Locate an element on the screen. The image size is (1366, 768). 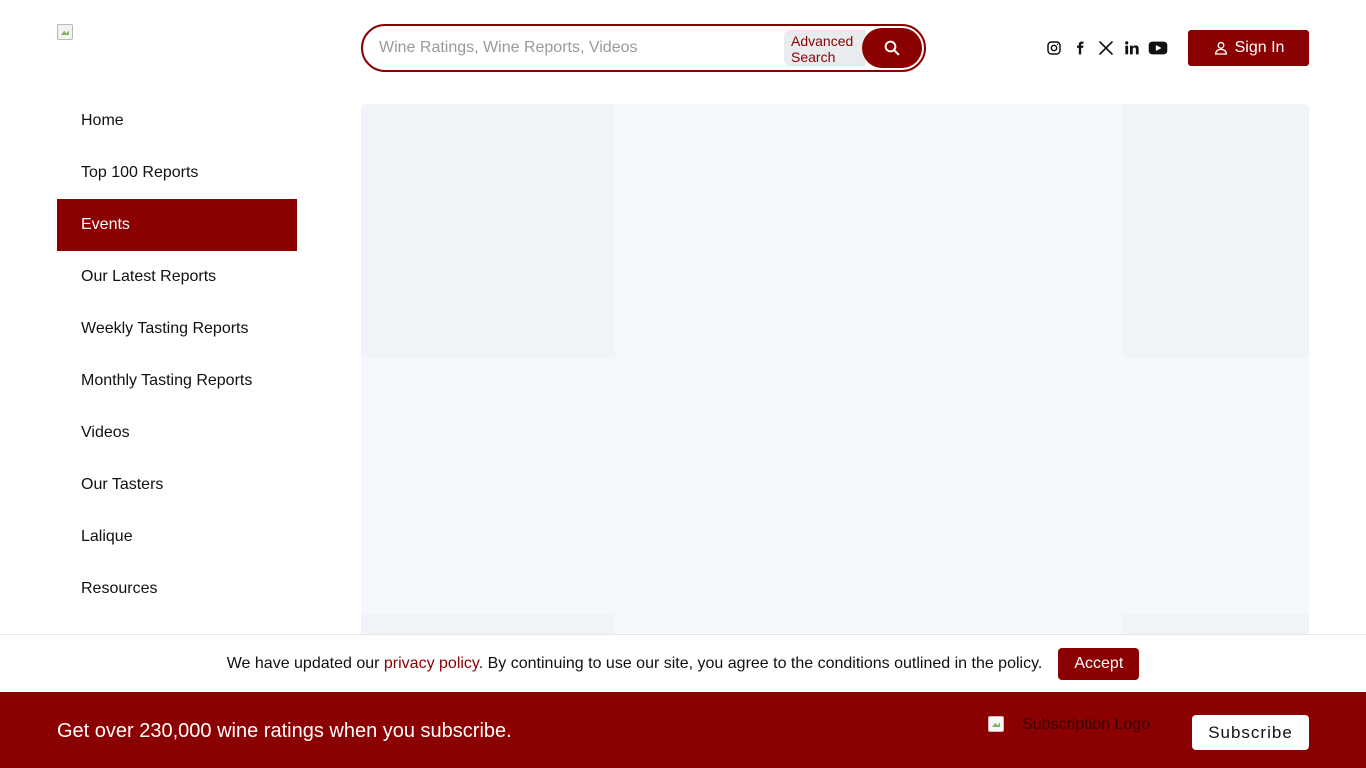
subscribe-label: Subscribe is located at coordinates (1250, 732).